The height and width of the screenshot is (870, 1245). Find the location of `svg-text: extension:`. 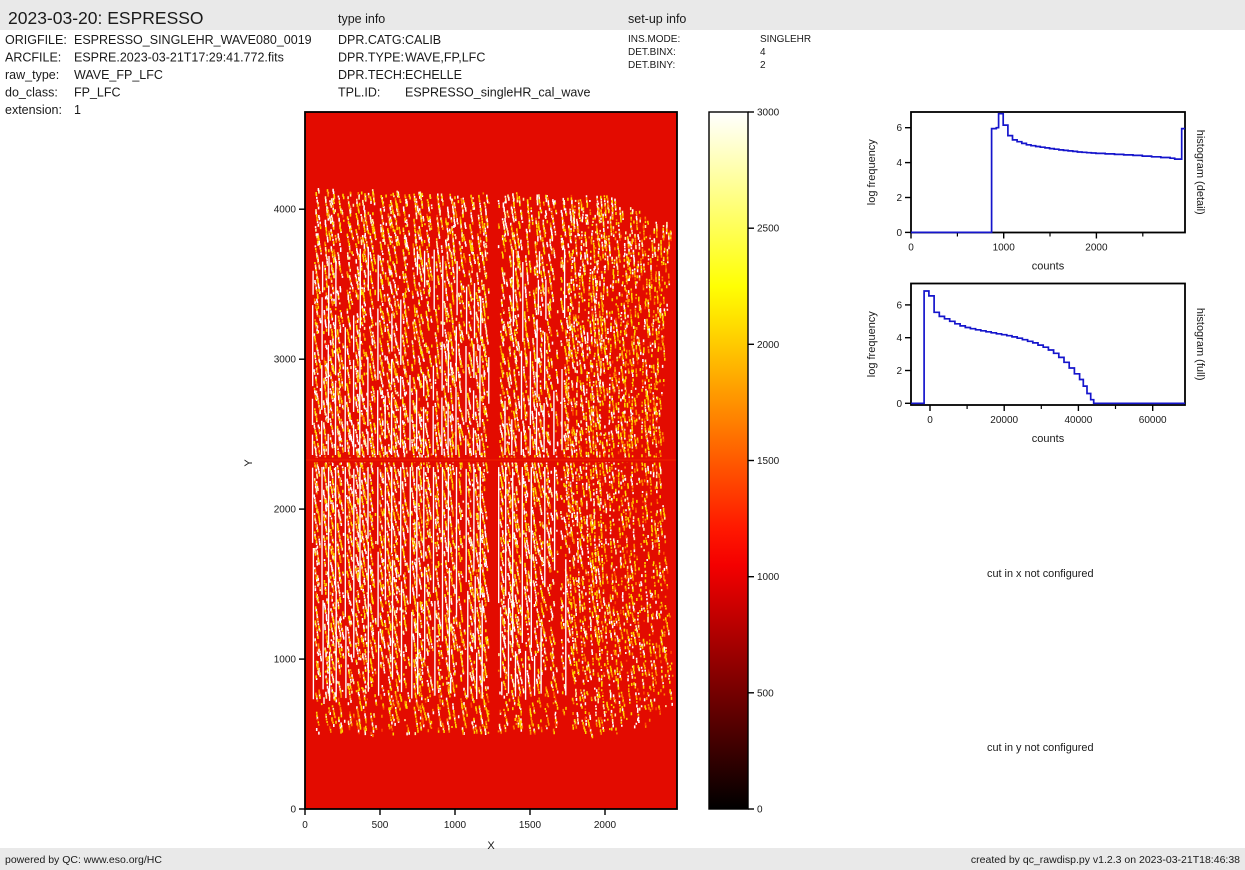

svg-text: extension: is located at coordinates (33, 110).